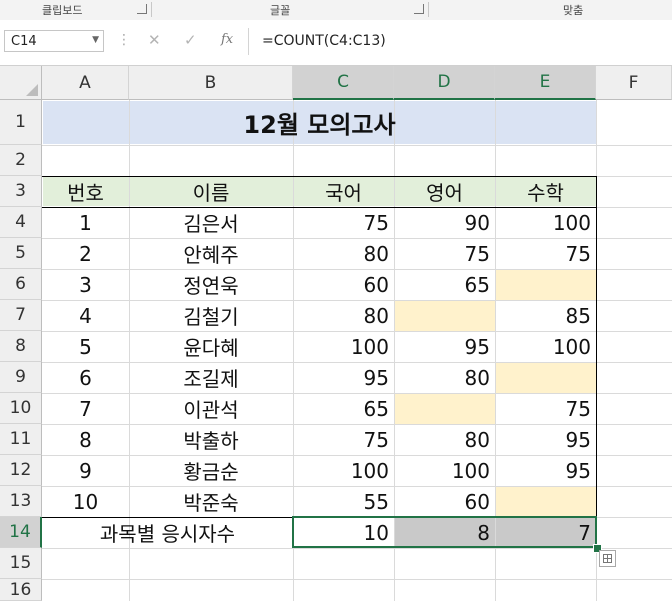  What do you see at coordinates (607, 558) in the screenshot?
I see `quick-analysis-button` at bounding box center [607, 558].